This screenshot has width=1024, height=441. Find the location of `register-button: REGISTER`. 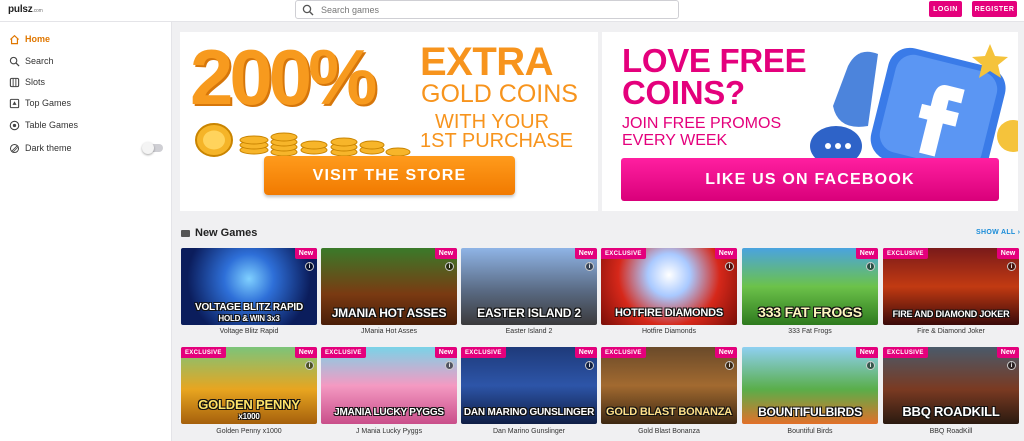

register-button: REGISTER is located at coordinates (994, 9).